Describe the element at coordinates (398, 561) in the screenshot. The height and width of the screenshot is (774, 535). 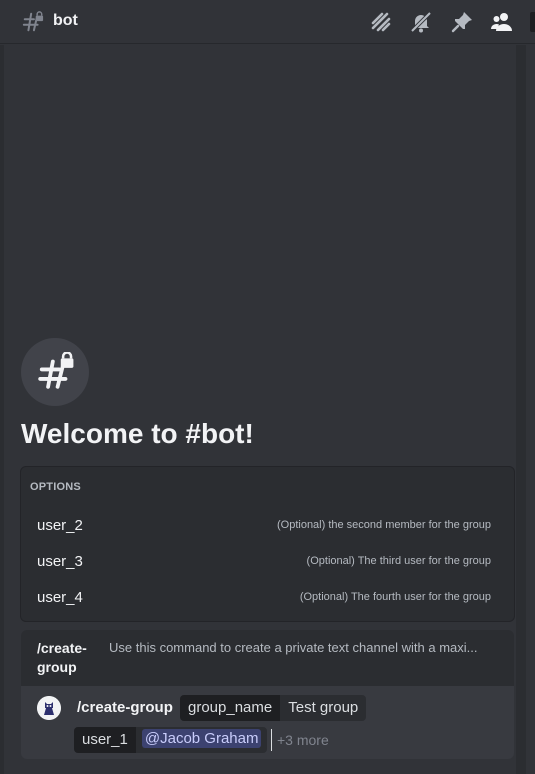
I see `option-description: (Optional) The third user for the group` at that location.